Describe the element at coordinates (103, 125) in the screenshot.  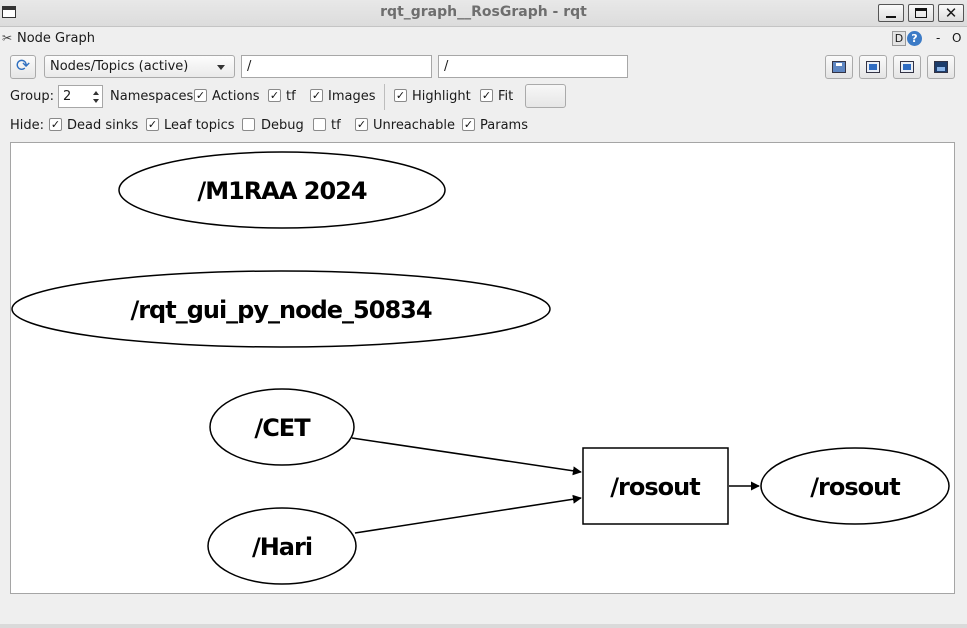
I see `dead-sinks-label: Dead sinks` at that location.